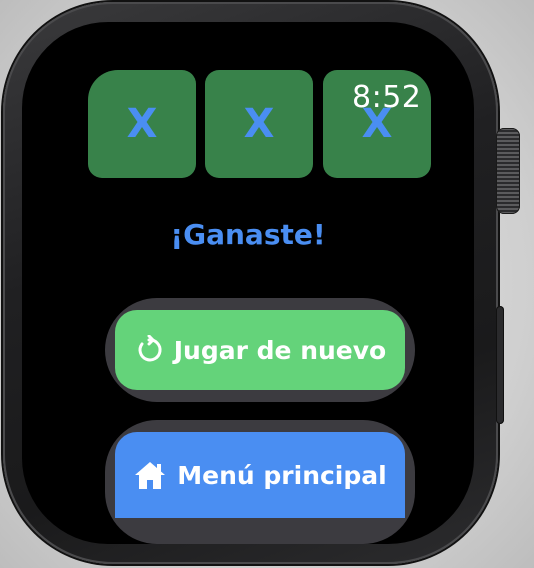 This screenshot has width=534, height=568. I want to click on play-again-button: Jugar de nuevo, so click(260, 350).